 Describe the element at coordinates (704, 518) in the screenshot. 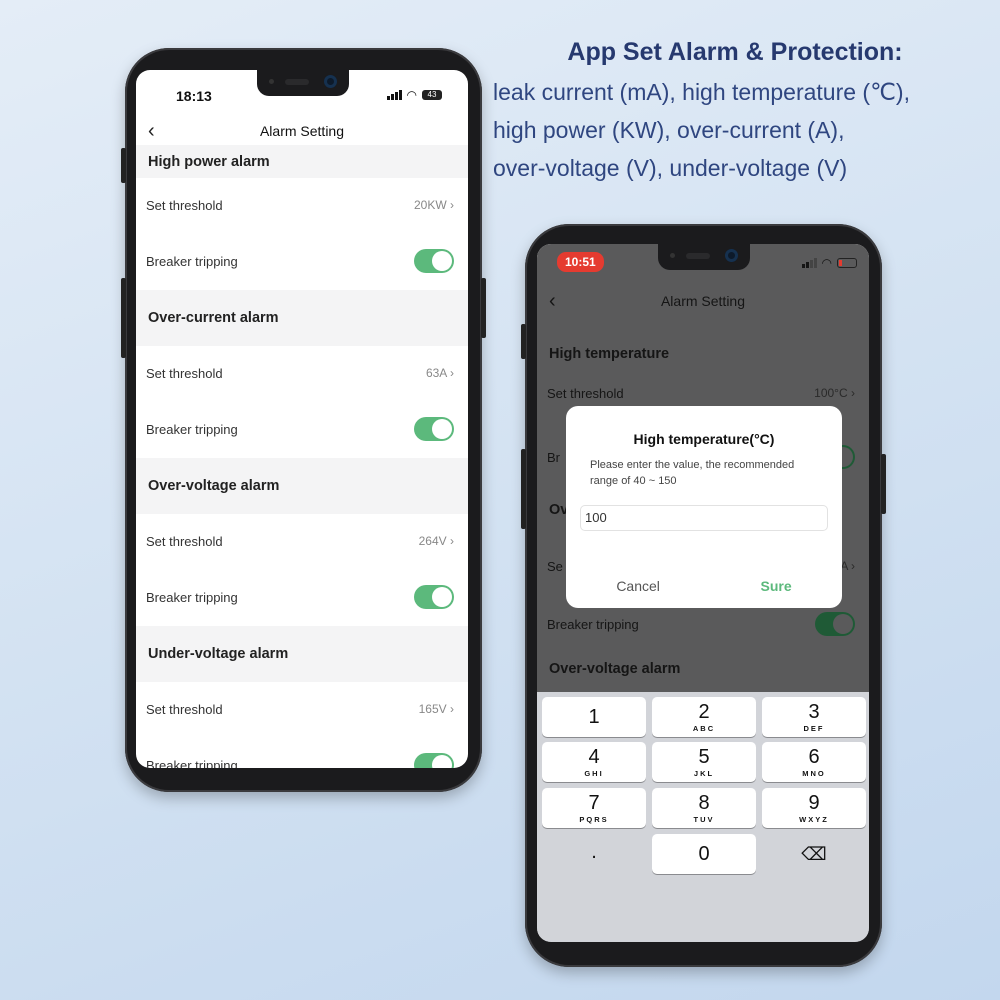

I see `threshold-input: 100` at that location.